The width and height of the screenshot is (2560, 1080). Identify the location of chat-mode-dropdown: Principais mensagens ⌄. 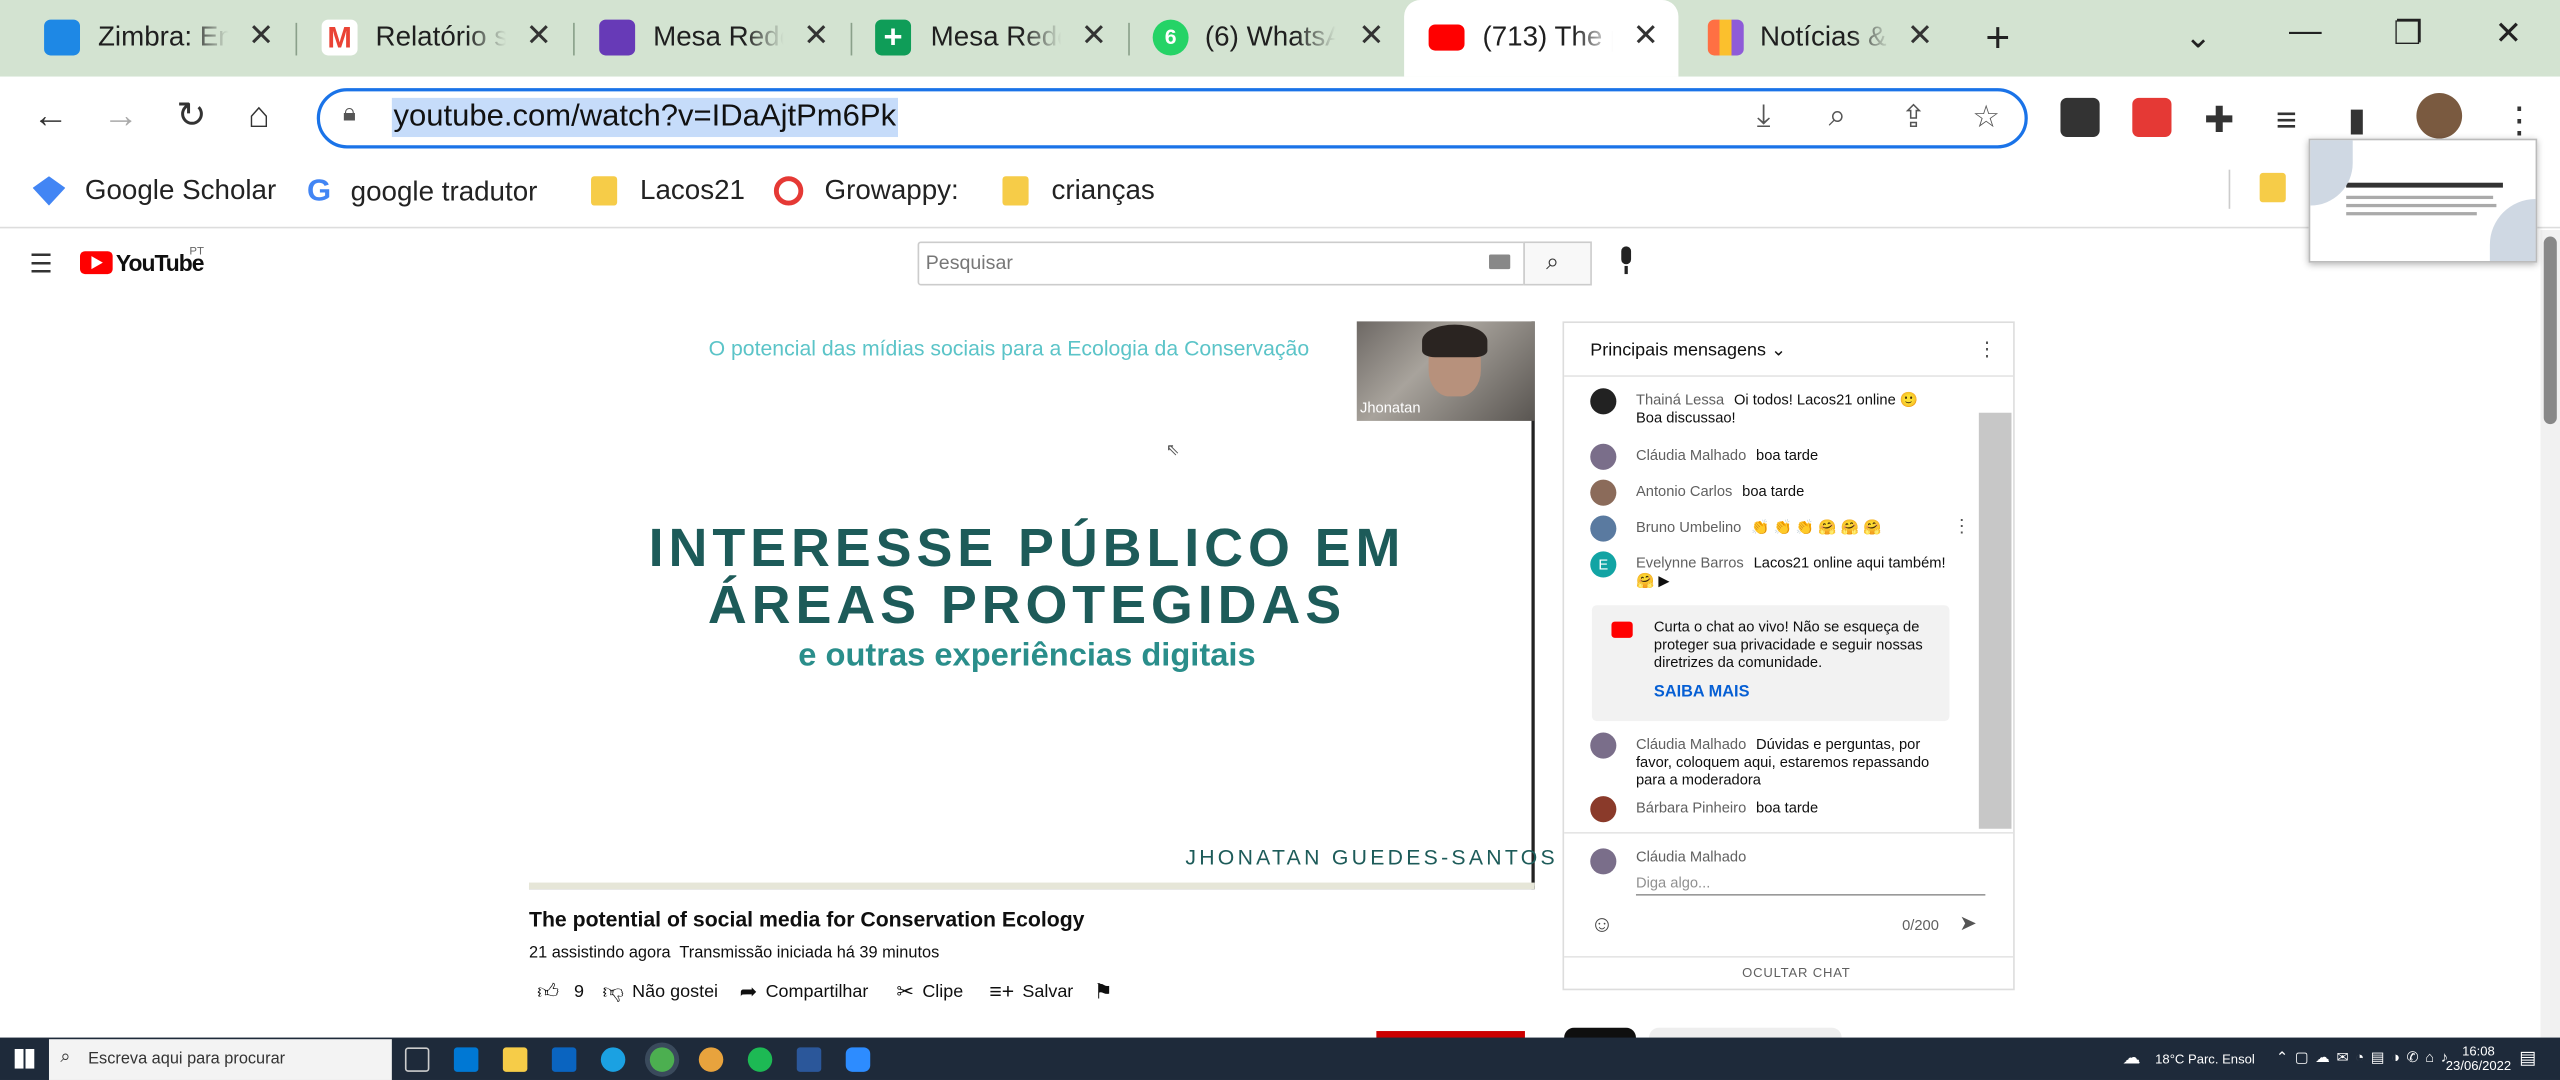
(1688, 350).